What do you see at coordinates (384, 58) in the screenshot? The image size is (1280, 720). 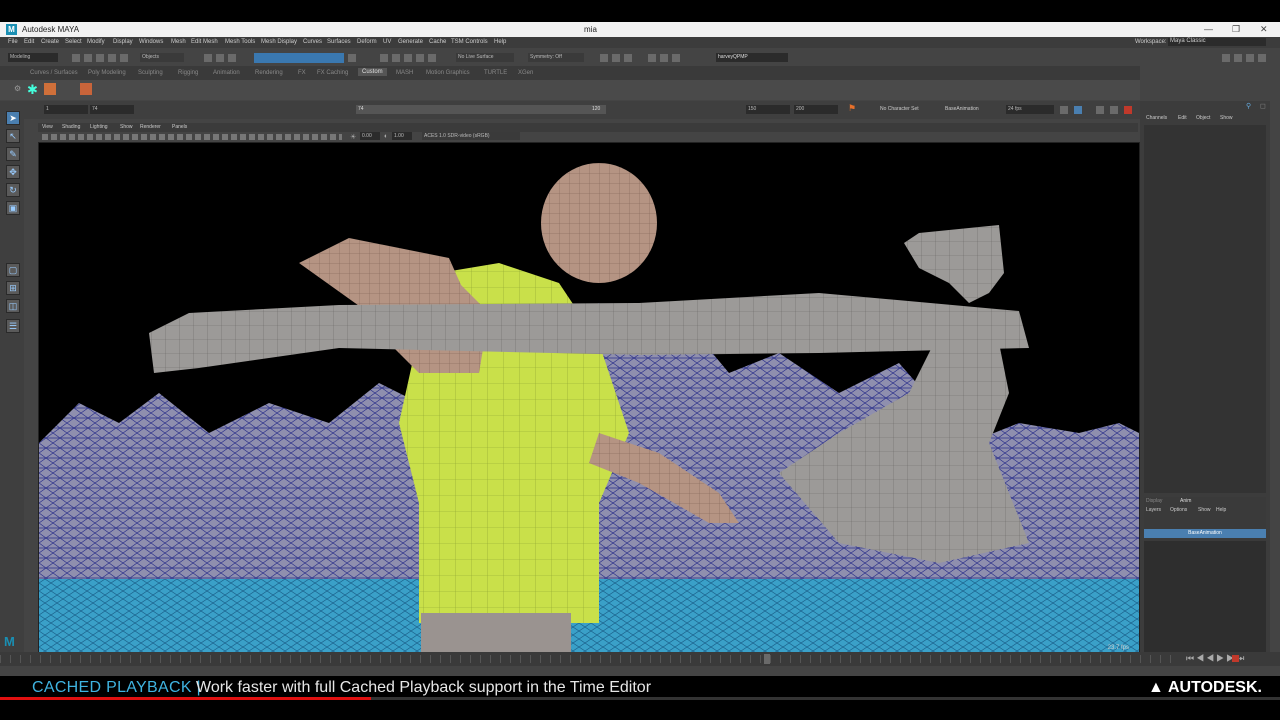 I see `snap-grid-icon` at bounding box center [384, 58].